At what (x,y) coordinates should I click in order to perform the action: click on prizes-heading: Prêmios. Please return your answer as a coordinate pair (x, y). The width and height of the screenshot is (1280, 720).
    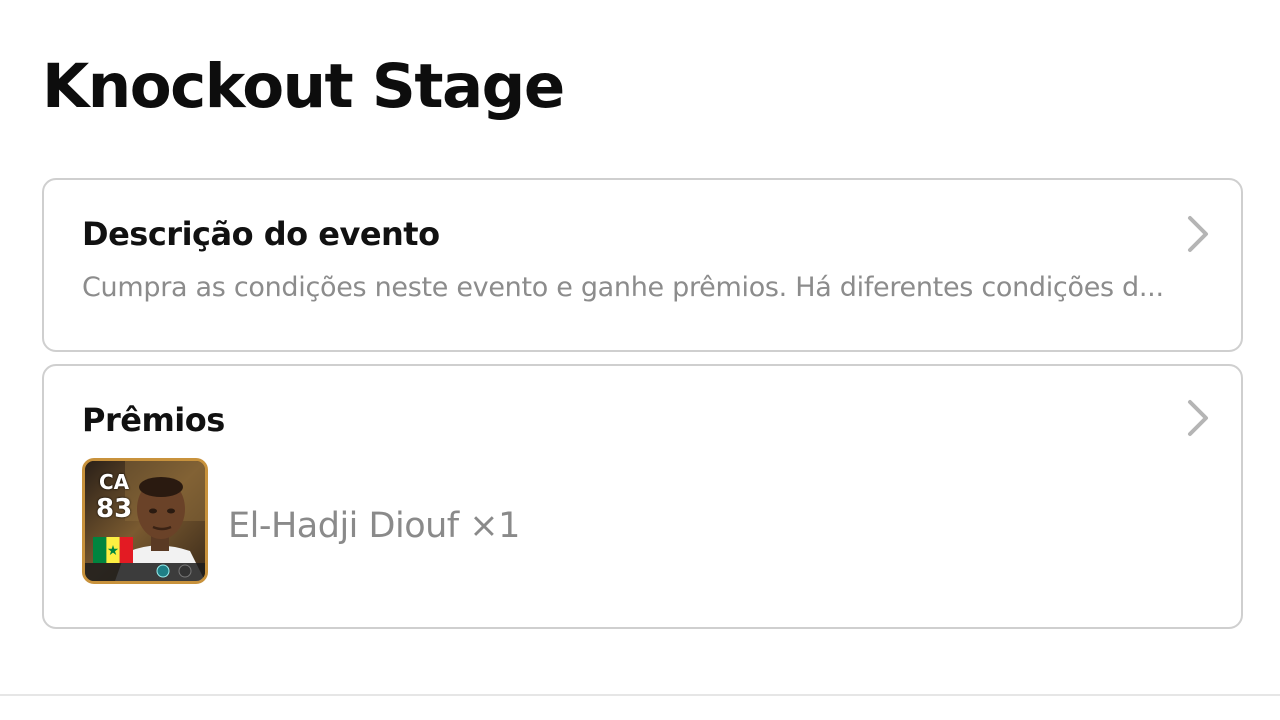
    Looking at the image, I should click on (153, 420).